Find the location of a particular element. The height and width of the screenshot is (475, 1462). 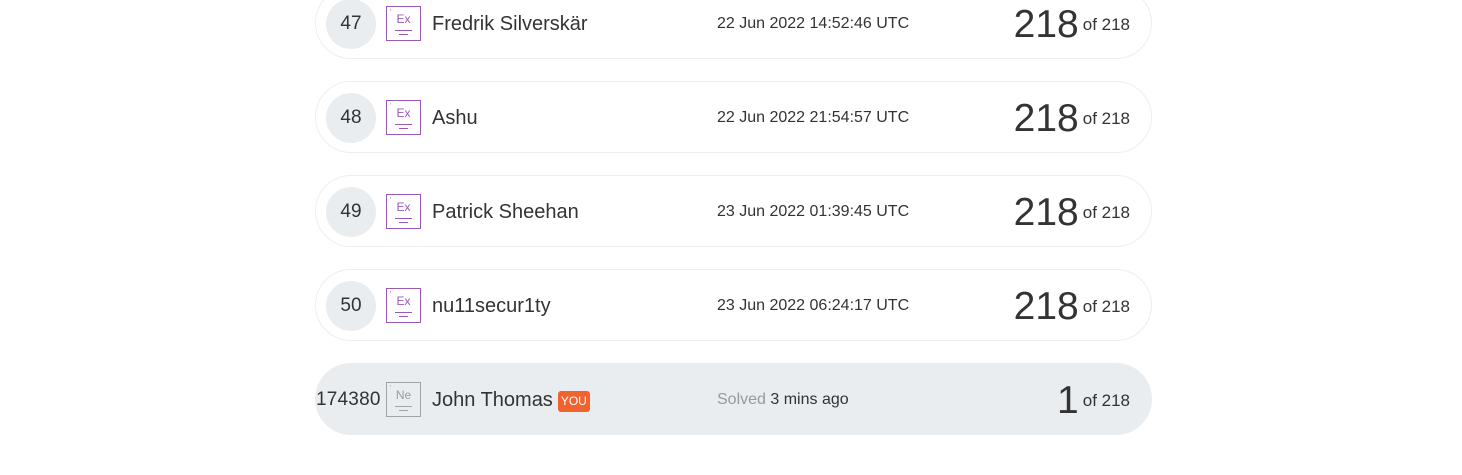

solve-timestamp: 22 Jun 2022 14:52:46 UTC is located at coordinates (813, 23).